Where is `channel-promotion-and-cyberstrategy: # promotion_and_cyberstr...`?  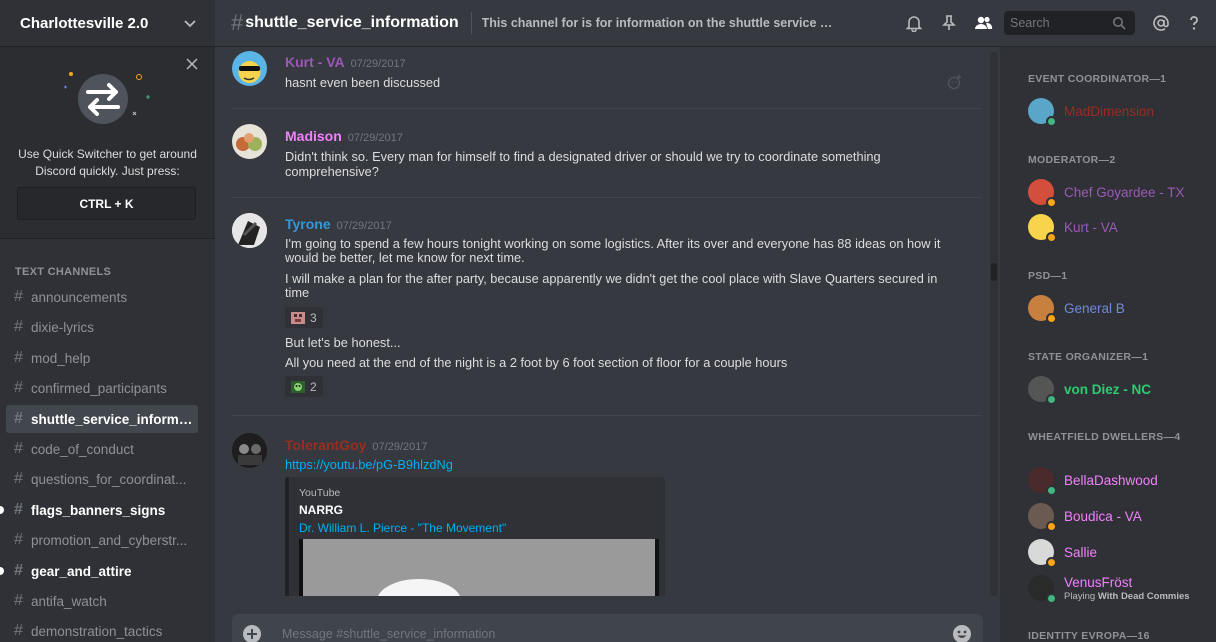 channel-promotion-and-cyberstrategy: # promotion_and_cyberstr... is located at coordinates (102, 540).